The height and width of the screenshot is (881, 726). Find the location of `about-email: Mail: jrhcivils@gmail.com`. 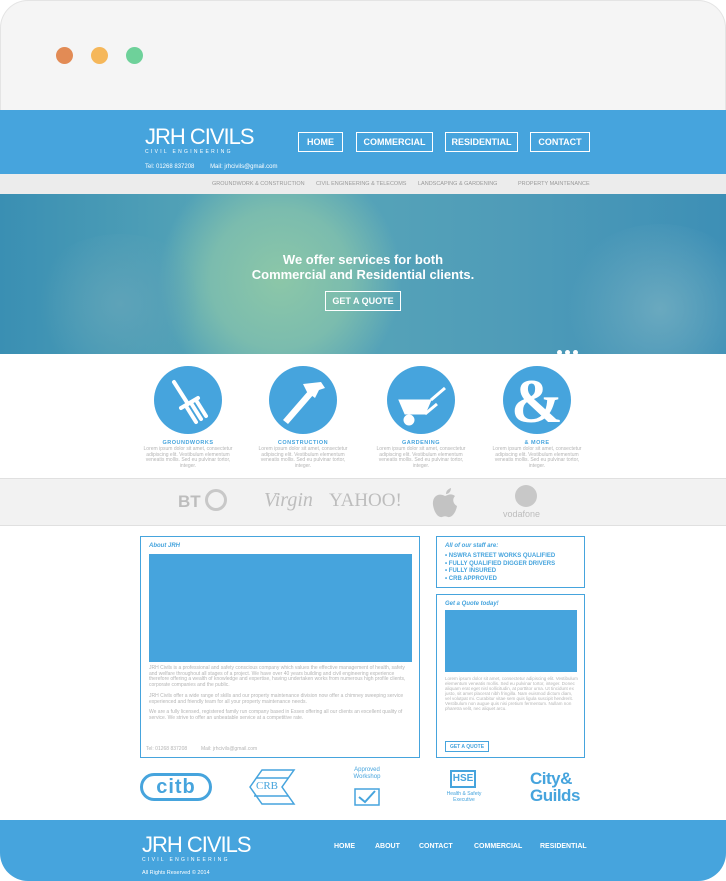

about-email: Mail: jrhcivils@gmail.com is located at coordinates (229, 749).